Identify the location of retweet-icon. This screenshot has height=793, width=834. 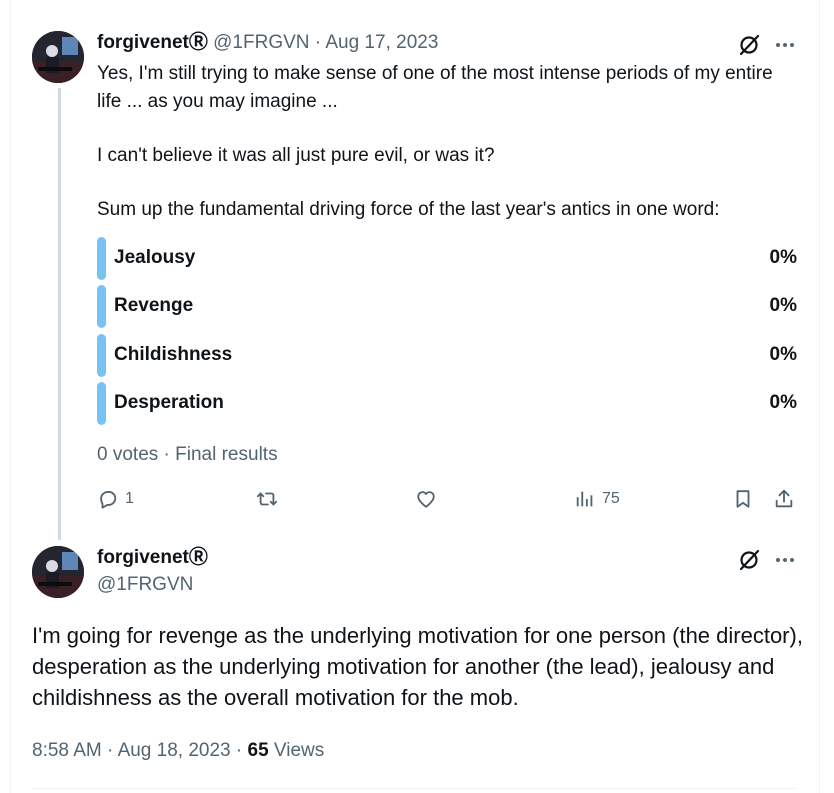
(267, 499).